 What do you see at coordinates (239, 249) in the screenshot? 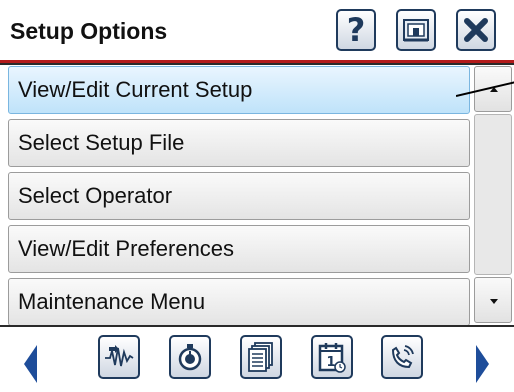
I see `menu-item-view-edit-preferences: View/Edit Preferences` at bounding box center [239, 249].